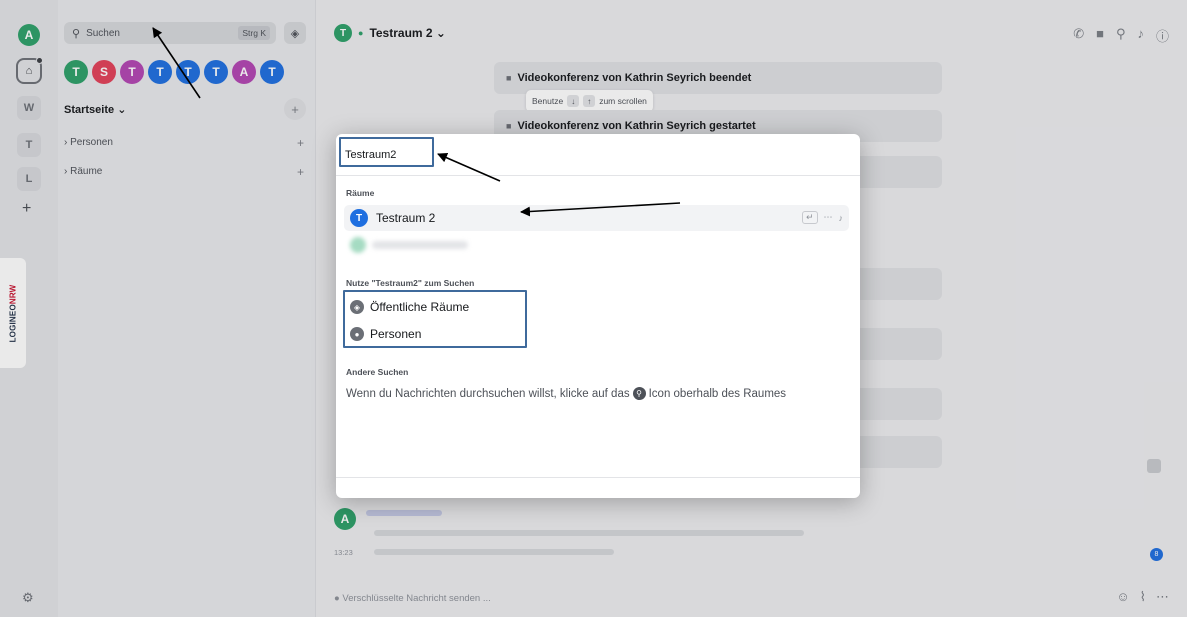 This screenshot has height=617, width=1187. I want to click on blurred-room-result, so click(409, 245).